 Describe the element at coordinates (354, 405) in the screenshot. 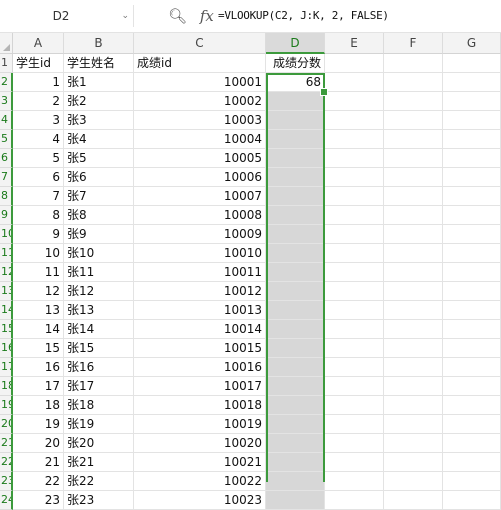

I see `cell-e19` at that location.